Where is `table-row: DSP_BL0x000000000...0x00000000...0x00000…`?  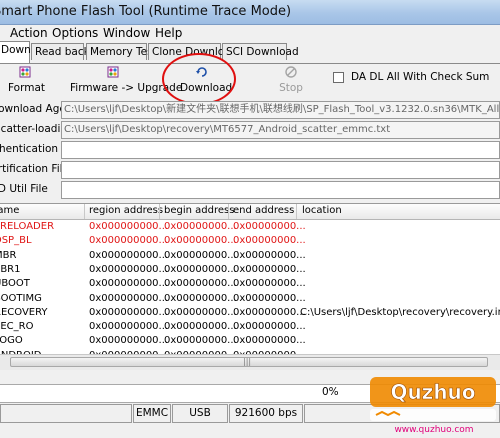 table-row: DSP_BL0x000000000...0x00000000...0x00000… is located at coordinates (250, 241).